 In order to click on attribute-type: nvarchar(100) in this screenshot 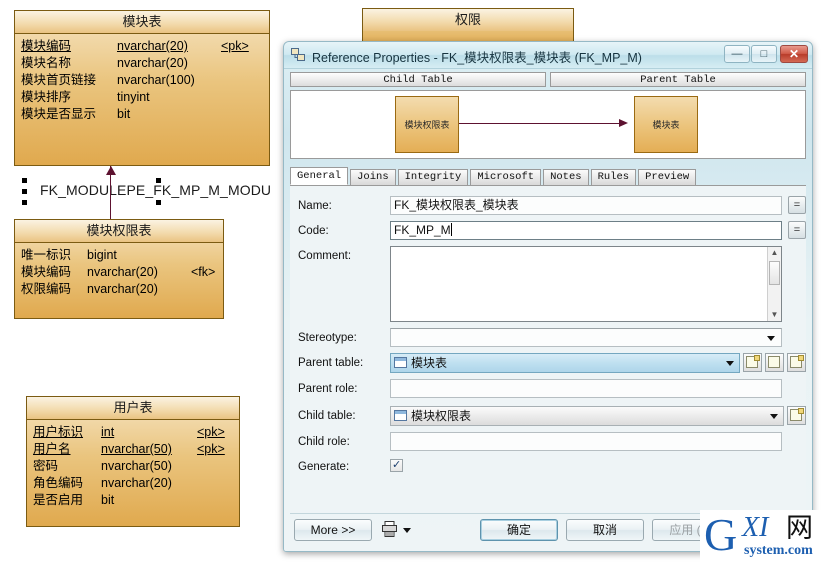, I will do `click(156, 80)`.